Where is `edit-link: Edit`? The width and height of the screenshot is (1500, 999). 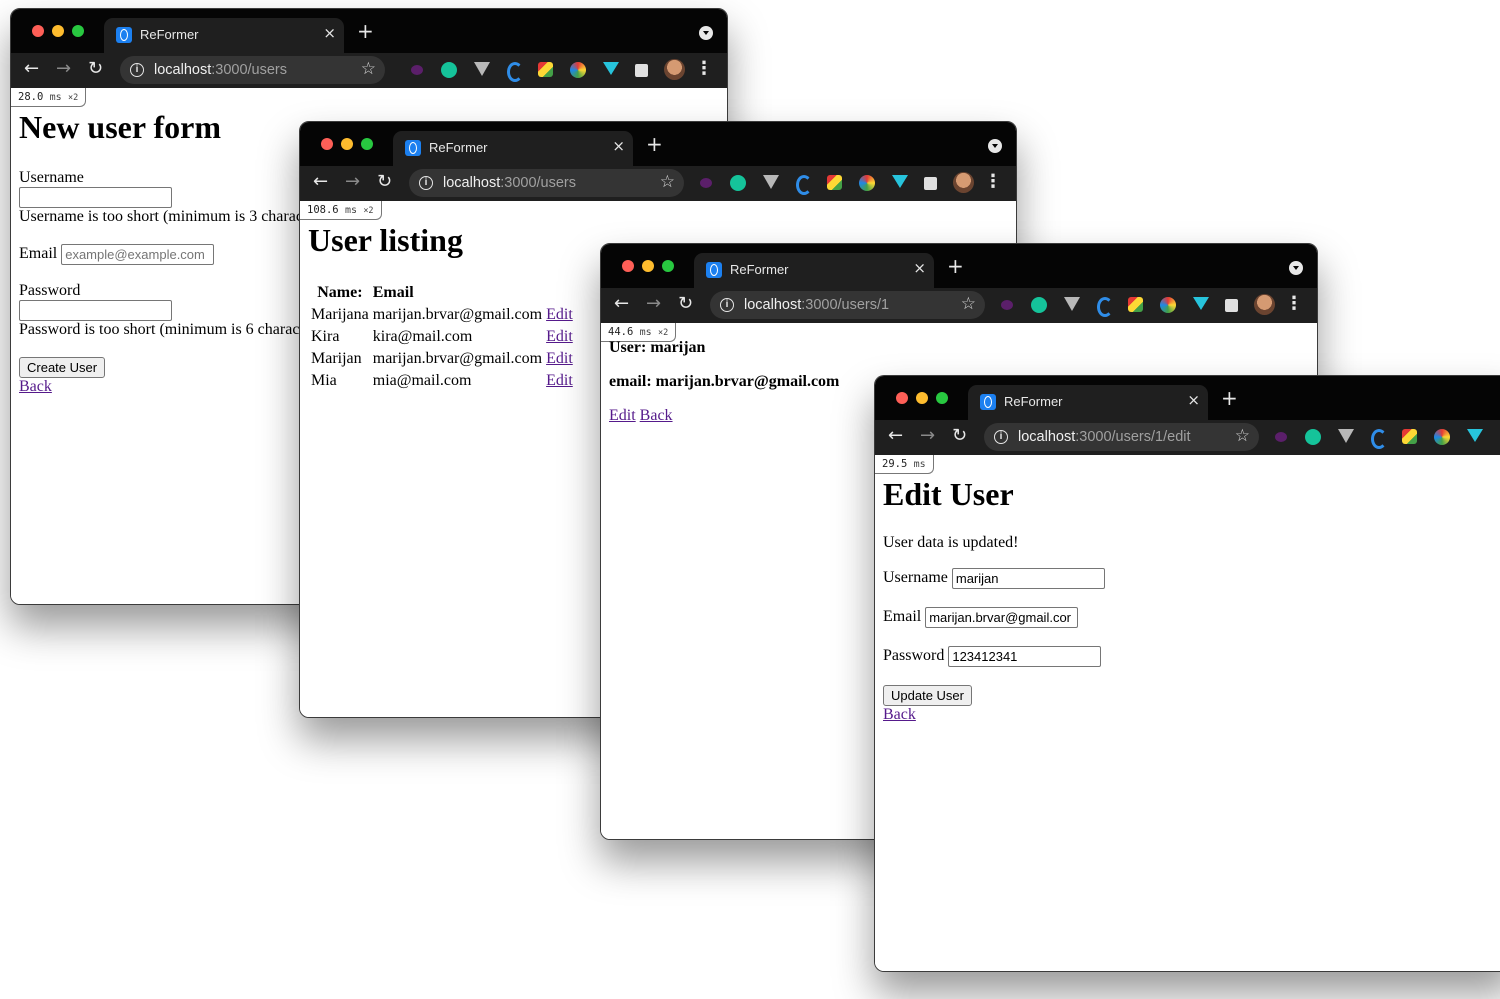 edit-link: Edit is located at coordinates (622, 415).